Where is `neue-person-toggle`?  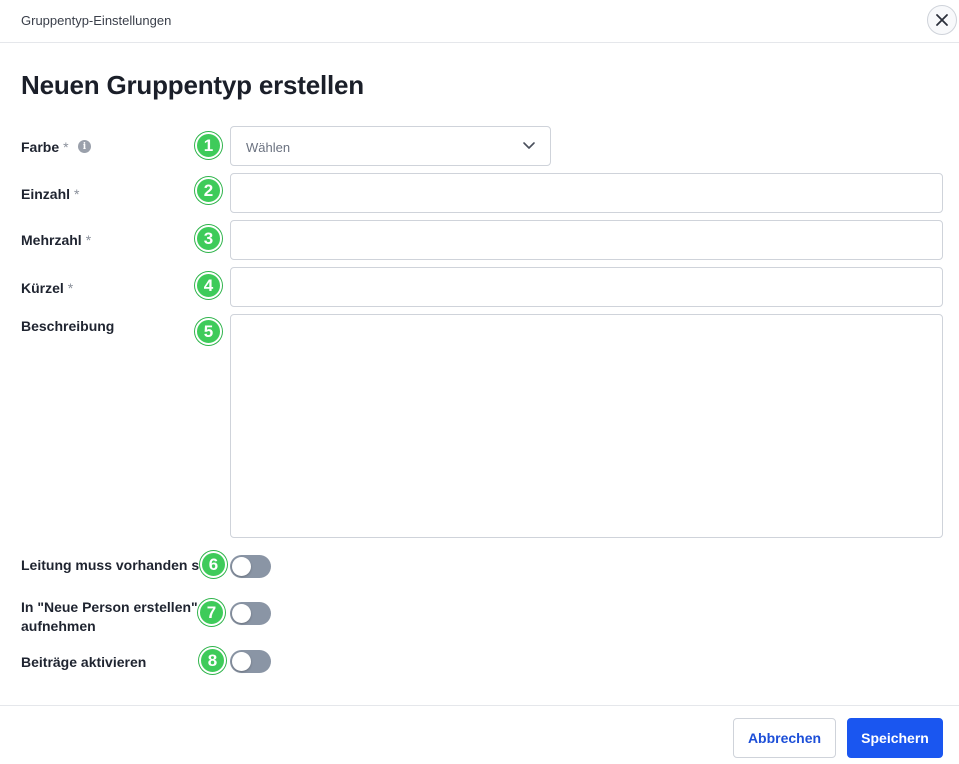
neue-person-toggle is located at coordinates (250, 613).